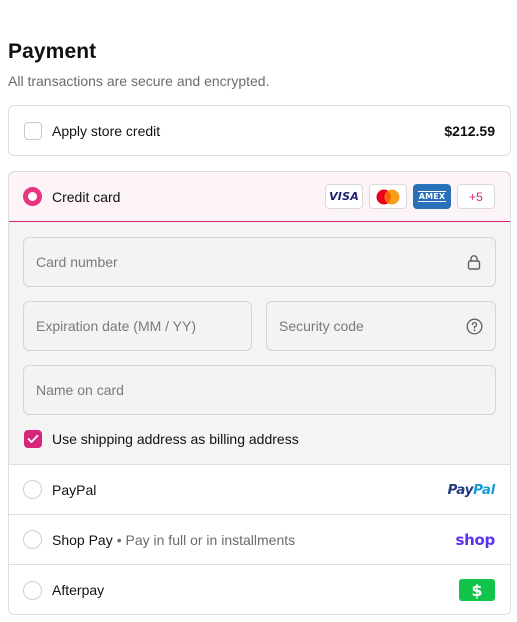 Image resolution: width=517 pixels, height=622 pixels. Describe the element at coordinates (469, 130) in the screenshot. I see `store-credit-amount: $212.59` at that location.